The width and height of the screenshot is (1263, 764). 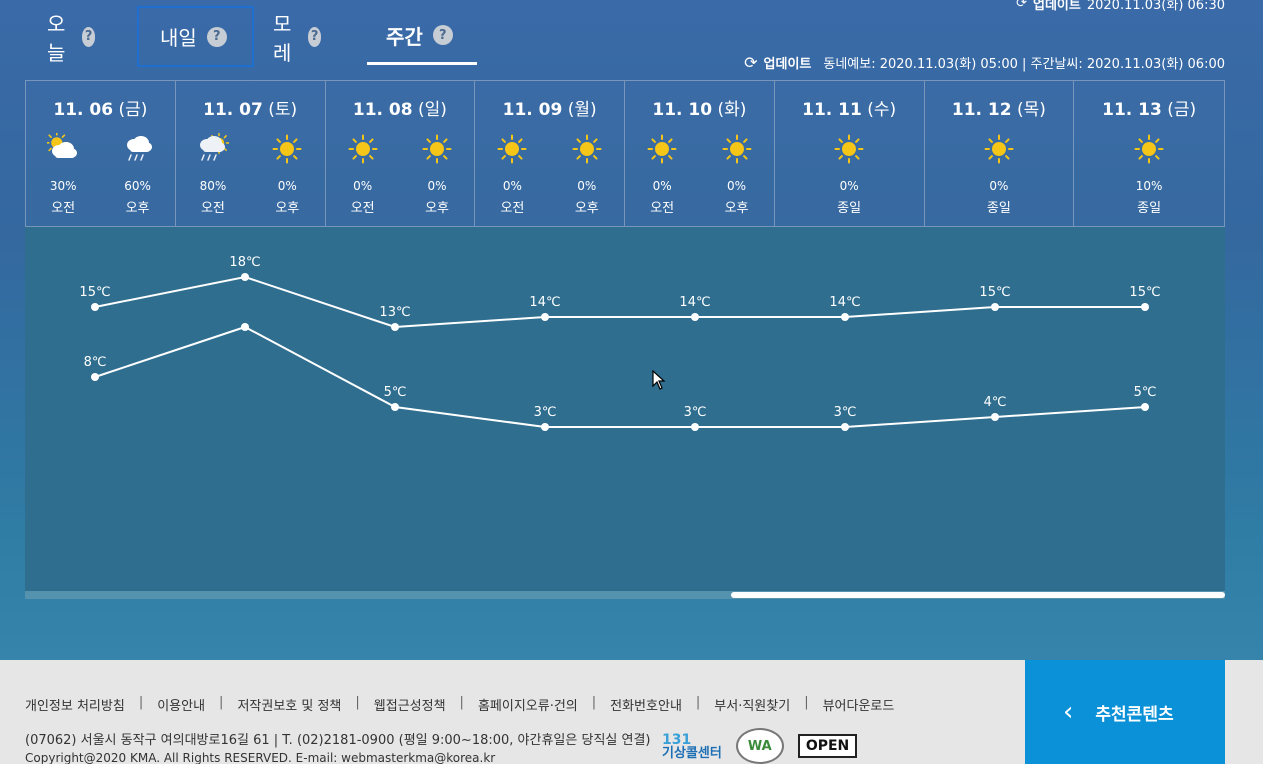 What do you see at coordinates (181, 704) in the screenshot?
I see `footer-link: 이용안내` at bounding box center [181, 704].